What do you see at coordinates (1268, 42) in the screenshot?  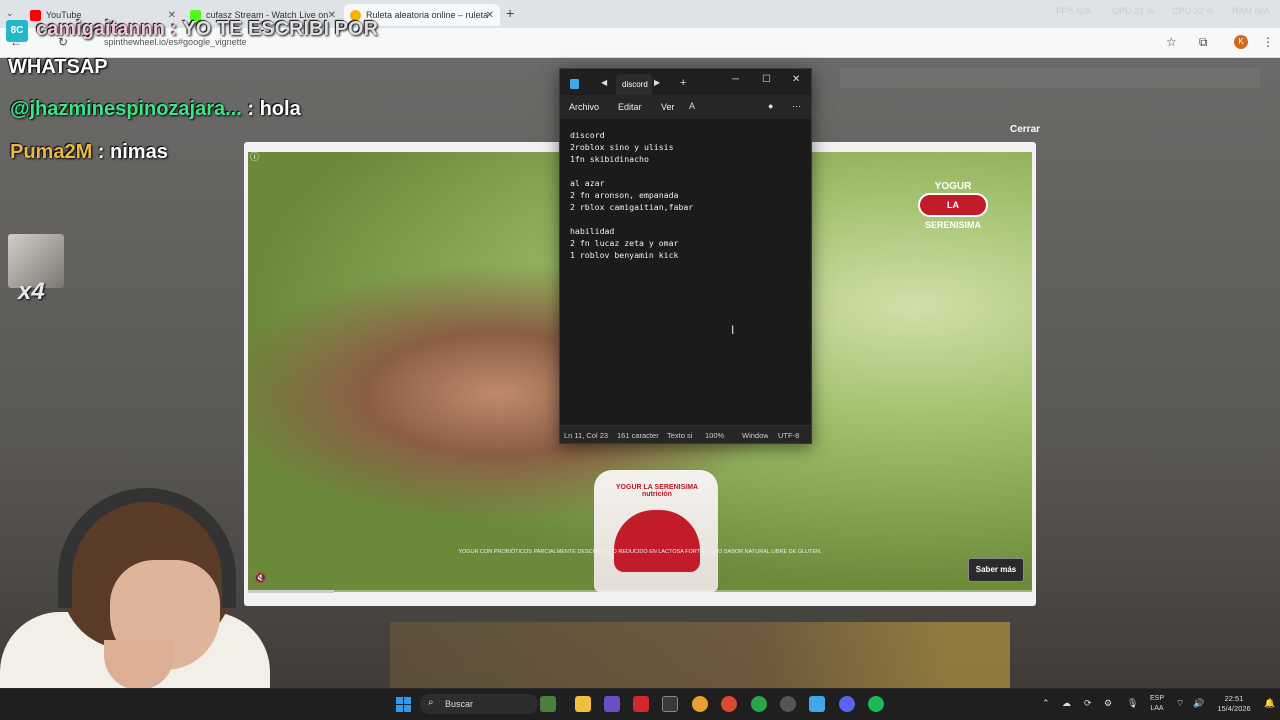 I see `menu-kebab-icon: ⋮` at bounding box center [1268, 42].